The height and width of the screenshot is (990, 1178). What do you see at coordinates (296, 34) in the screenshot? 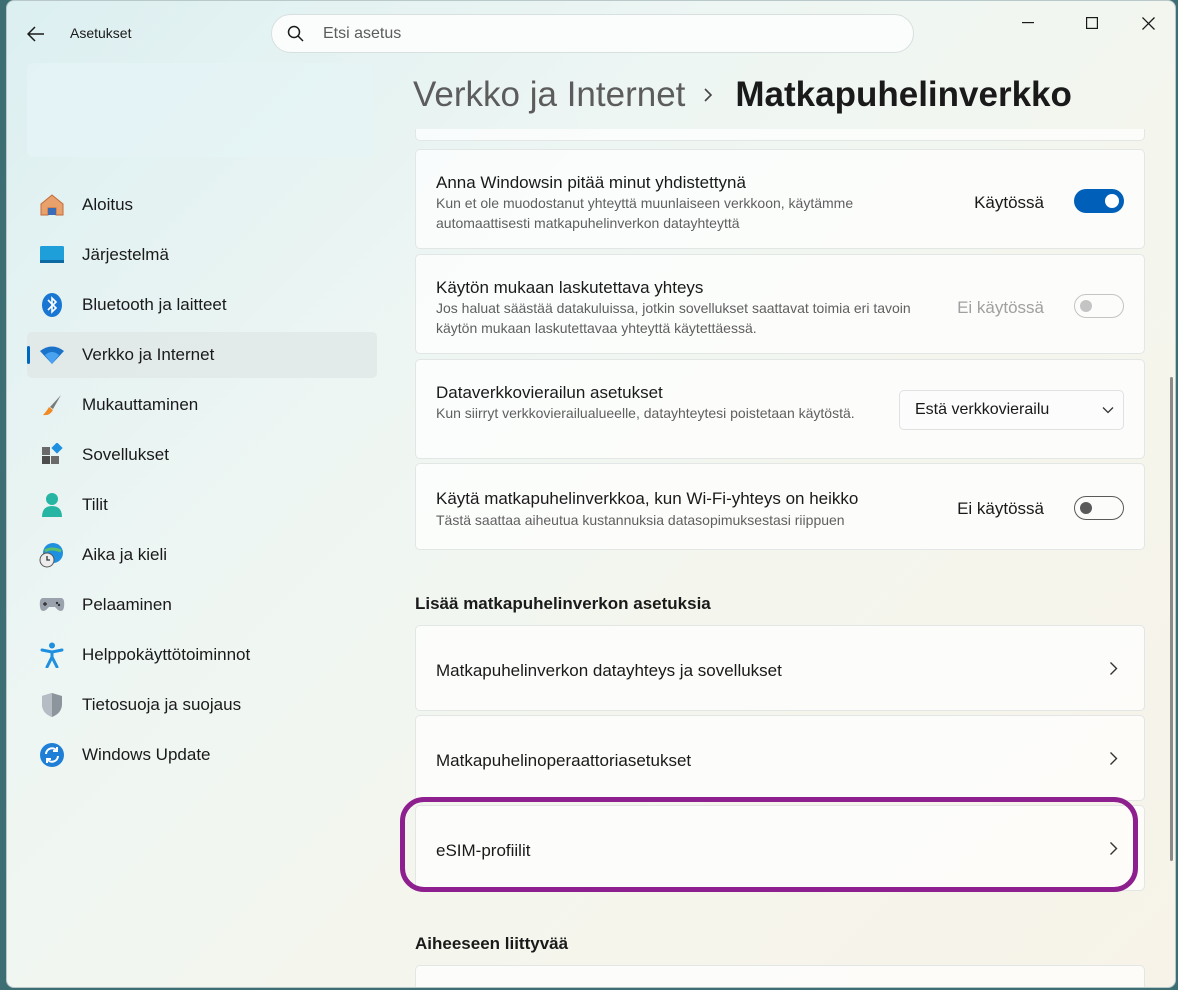
I see `search-icon` at bounding box center [296, 34].